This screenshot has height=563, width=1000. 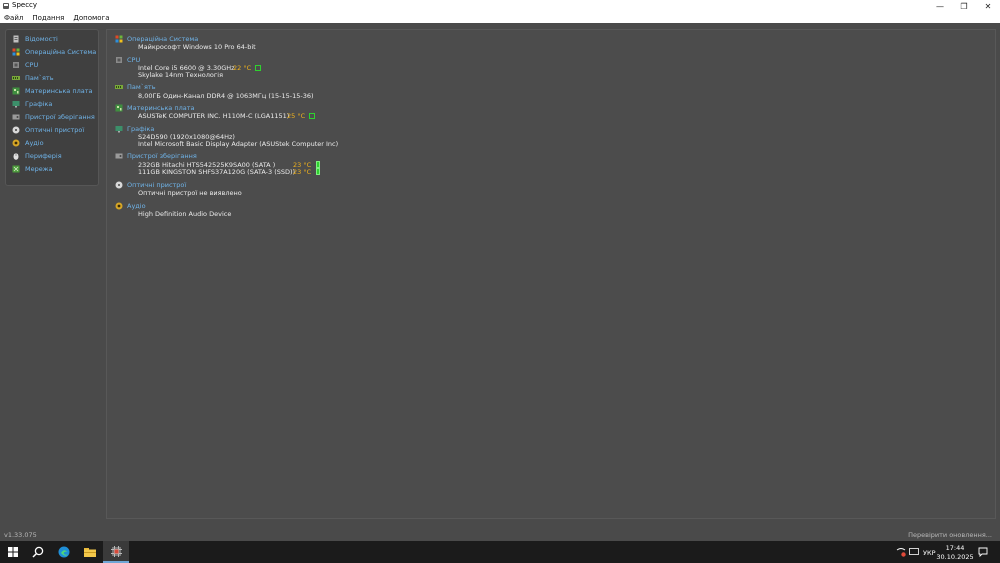 I want to click on motherboard-temperature: 25 °C, so click(x=296, y=116).